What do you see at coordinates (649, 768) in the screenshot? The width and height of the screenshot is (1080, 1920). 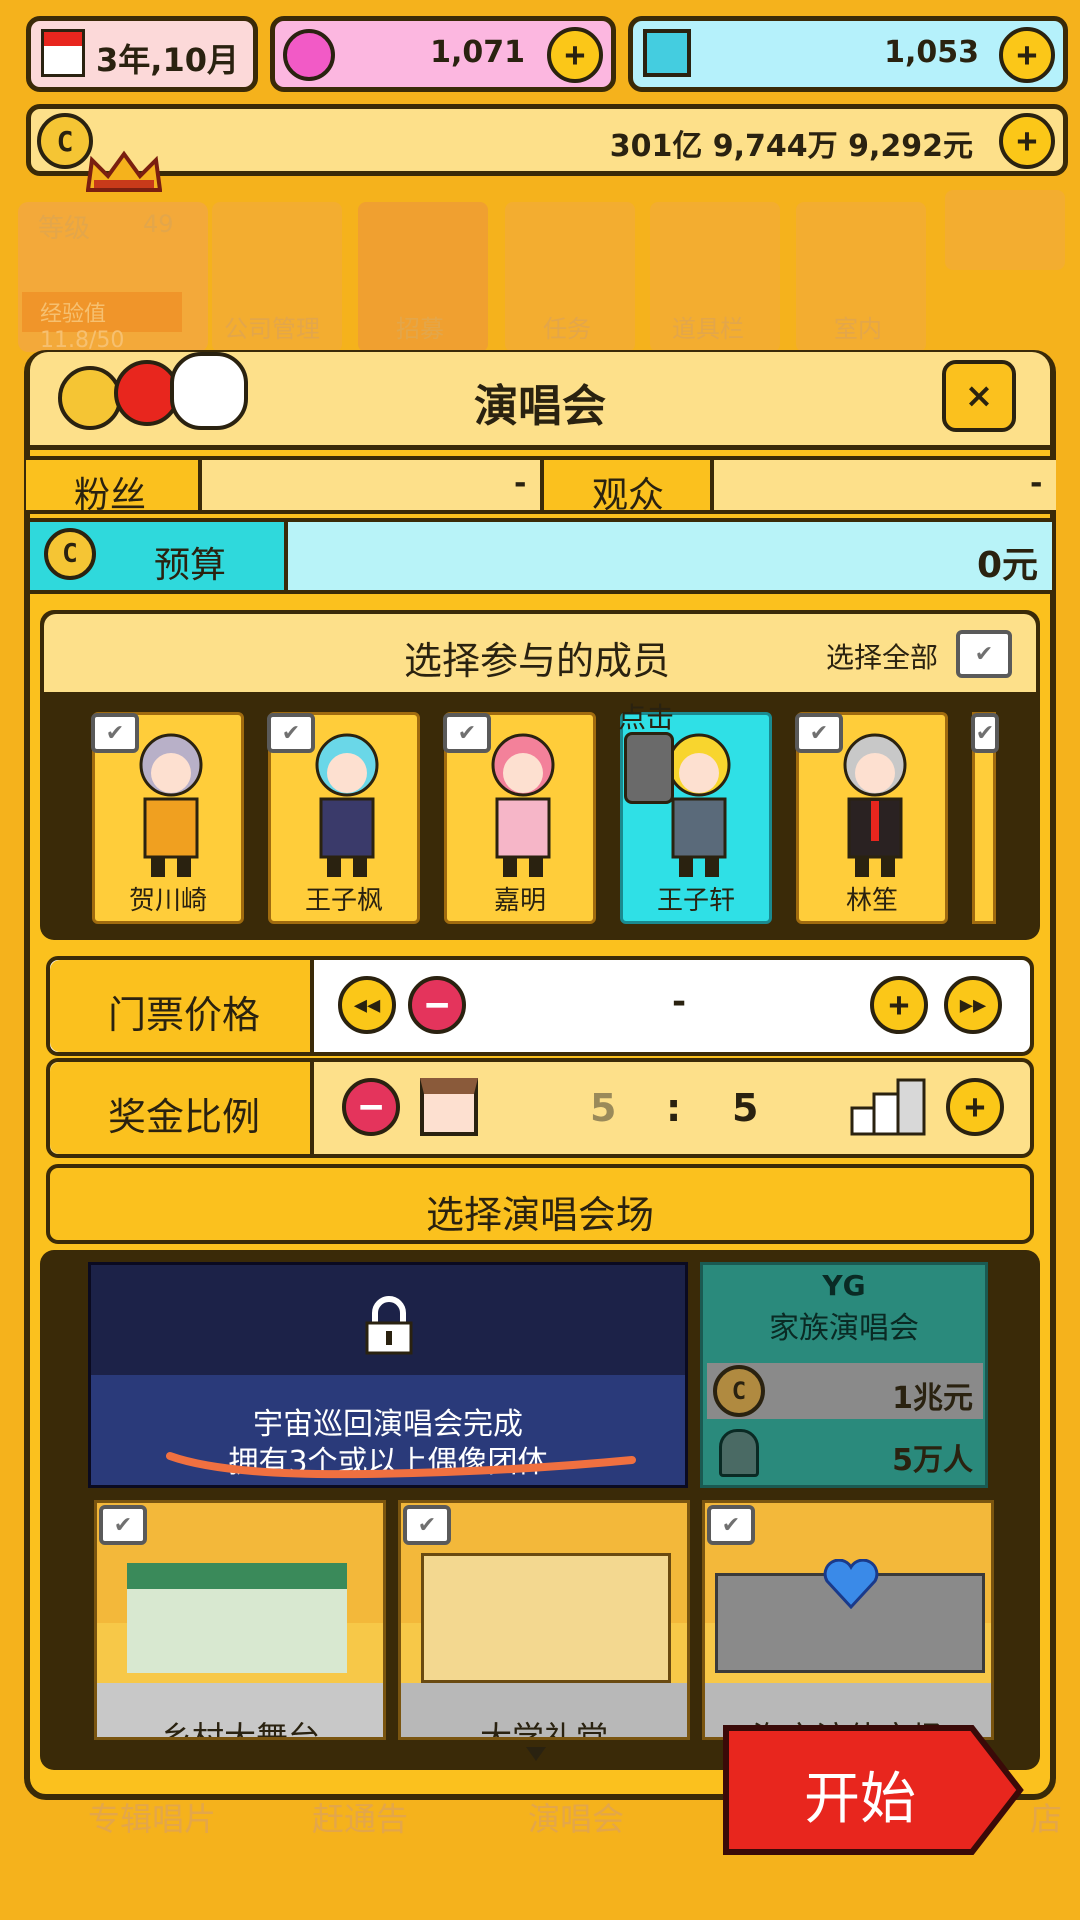 I see `tap-hint-icon` at bounding box center [649, 768].